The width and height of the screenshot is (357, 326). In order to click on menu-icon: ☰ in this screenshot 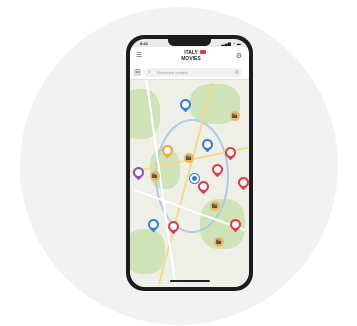, I will do `click(139, 55)`.